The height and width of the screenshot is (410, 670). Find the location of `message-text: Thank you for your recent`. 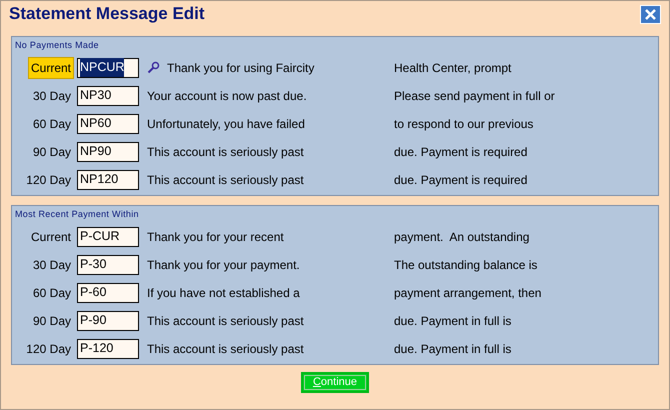

message-text: Thank you for your recent is located at coordinates (215, 237).